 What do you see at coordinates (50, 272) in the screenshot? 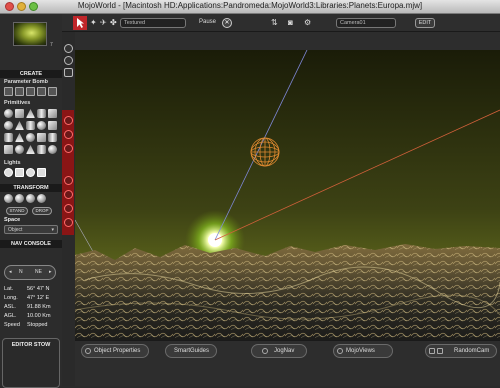
I see `compass-right-arrow-icon: ▸` at bounding box center [50, 272].